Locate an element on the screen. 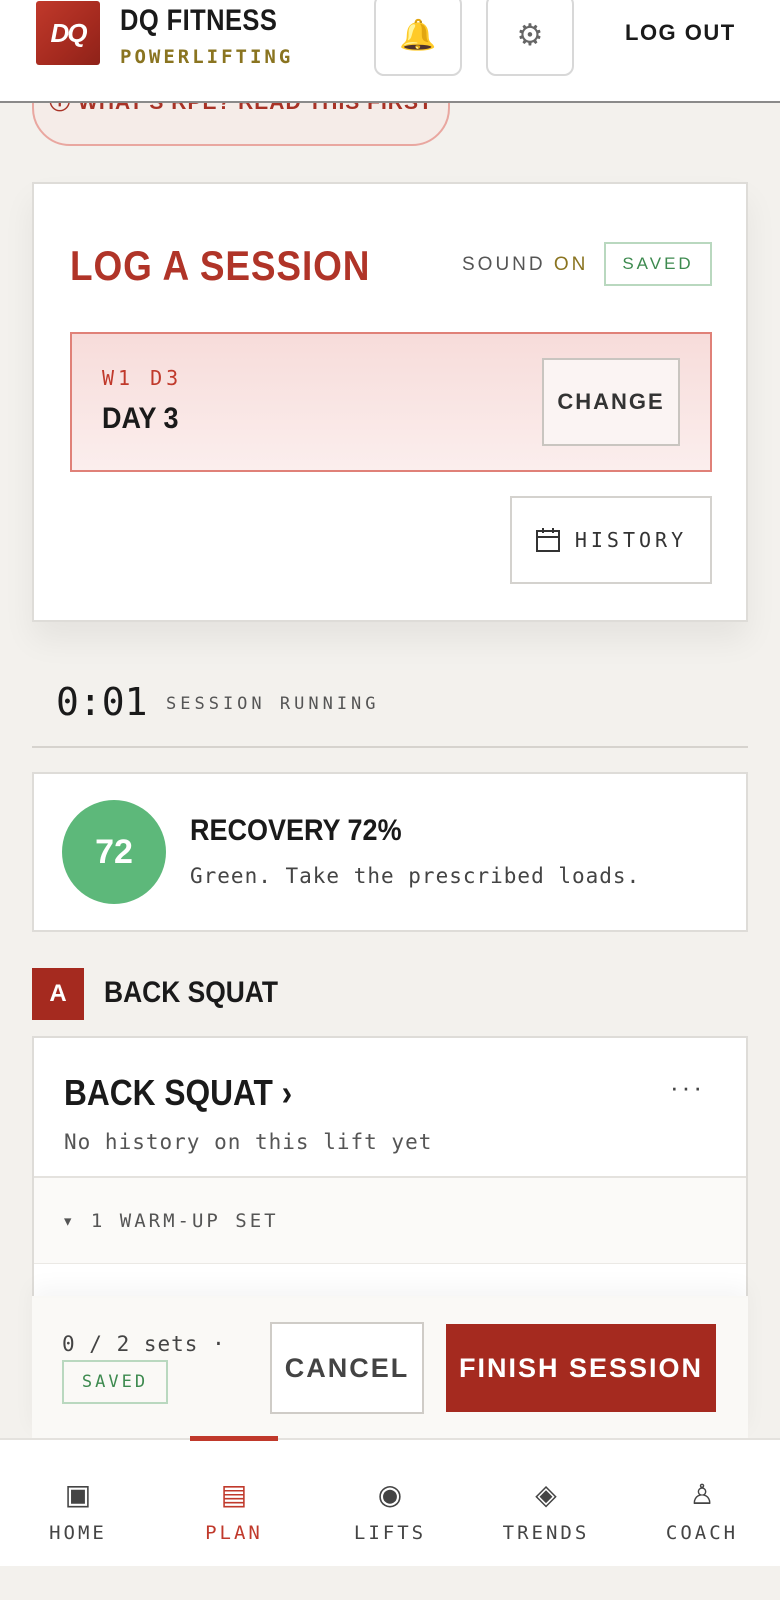 The width and height of the screenshot is (780, 1600). nav-trends: ◈ TRENDS is located at coordinates (546, 1503).